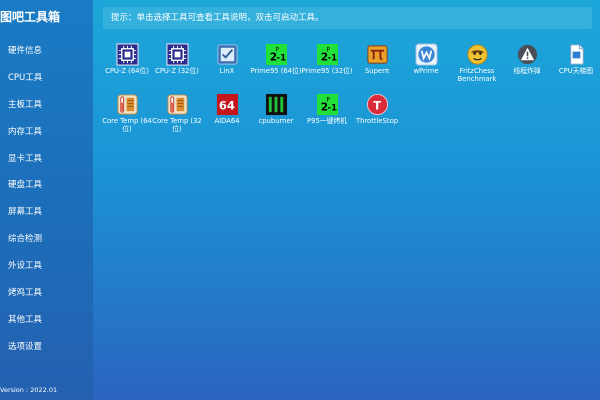 This screenshot has height=400, width=600. What do you see at coordinates (527, 54) in the screenshot?
I see `warning-icon` at bounding box center [527, 54].